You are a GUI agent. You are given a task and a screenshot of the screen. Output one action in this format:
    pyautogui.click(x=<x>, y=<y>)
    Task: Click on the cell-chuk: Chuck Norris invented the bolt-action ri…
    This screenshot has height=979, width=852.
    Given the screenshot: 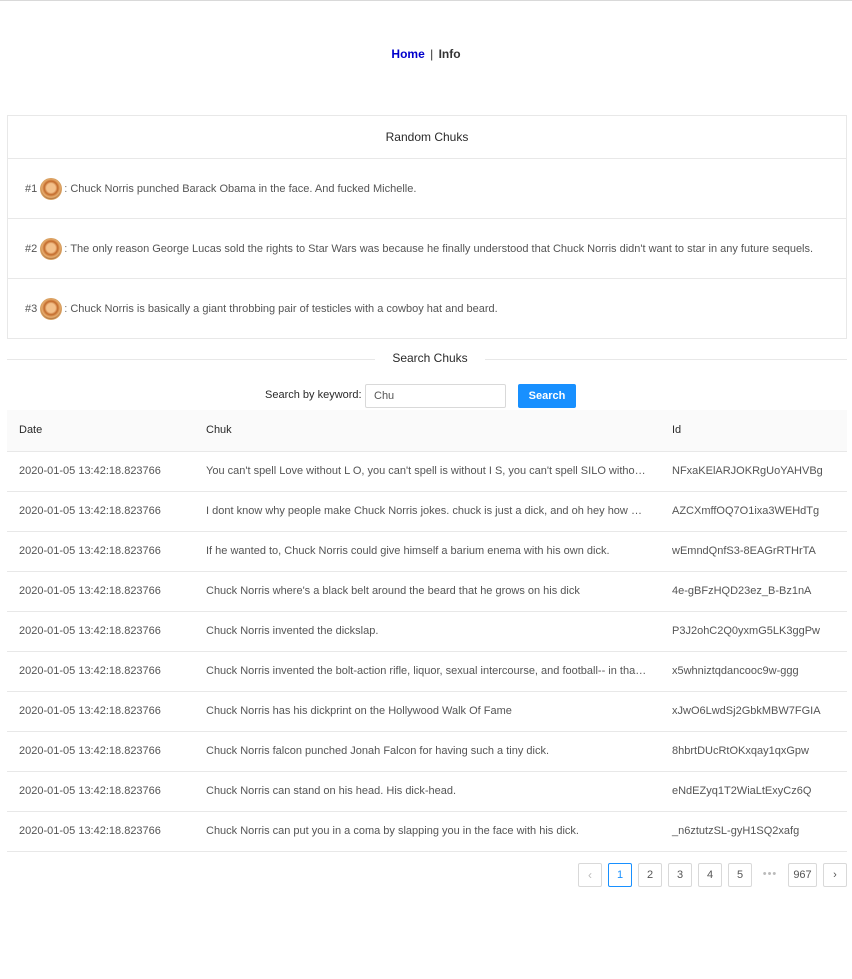 What is the action you would take?
    pyautogui.click(x=427, y=671)
    